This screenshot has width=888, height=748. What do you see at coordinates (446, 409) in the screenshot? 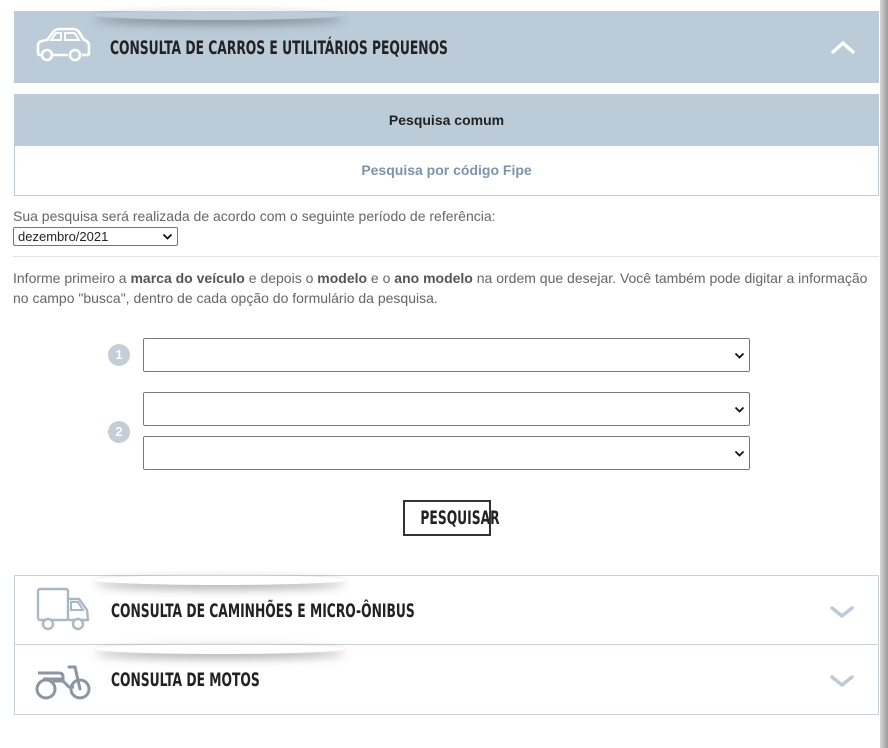
I see `model-select` at bounding box center [446, 409].